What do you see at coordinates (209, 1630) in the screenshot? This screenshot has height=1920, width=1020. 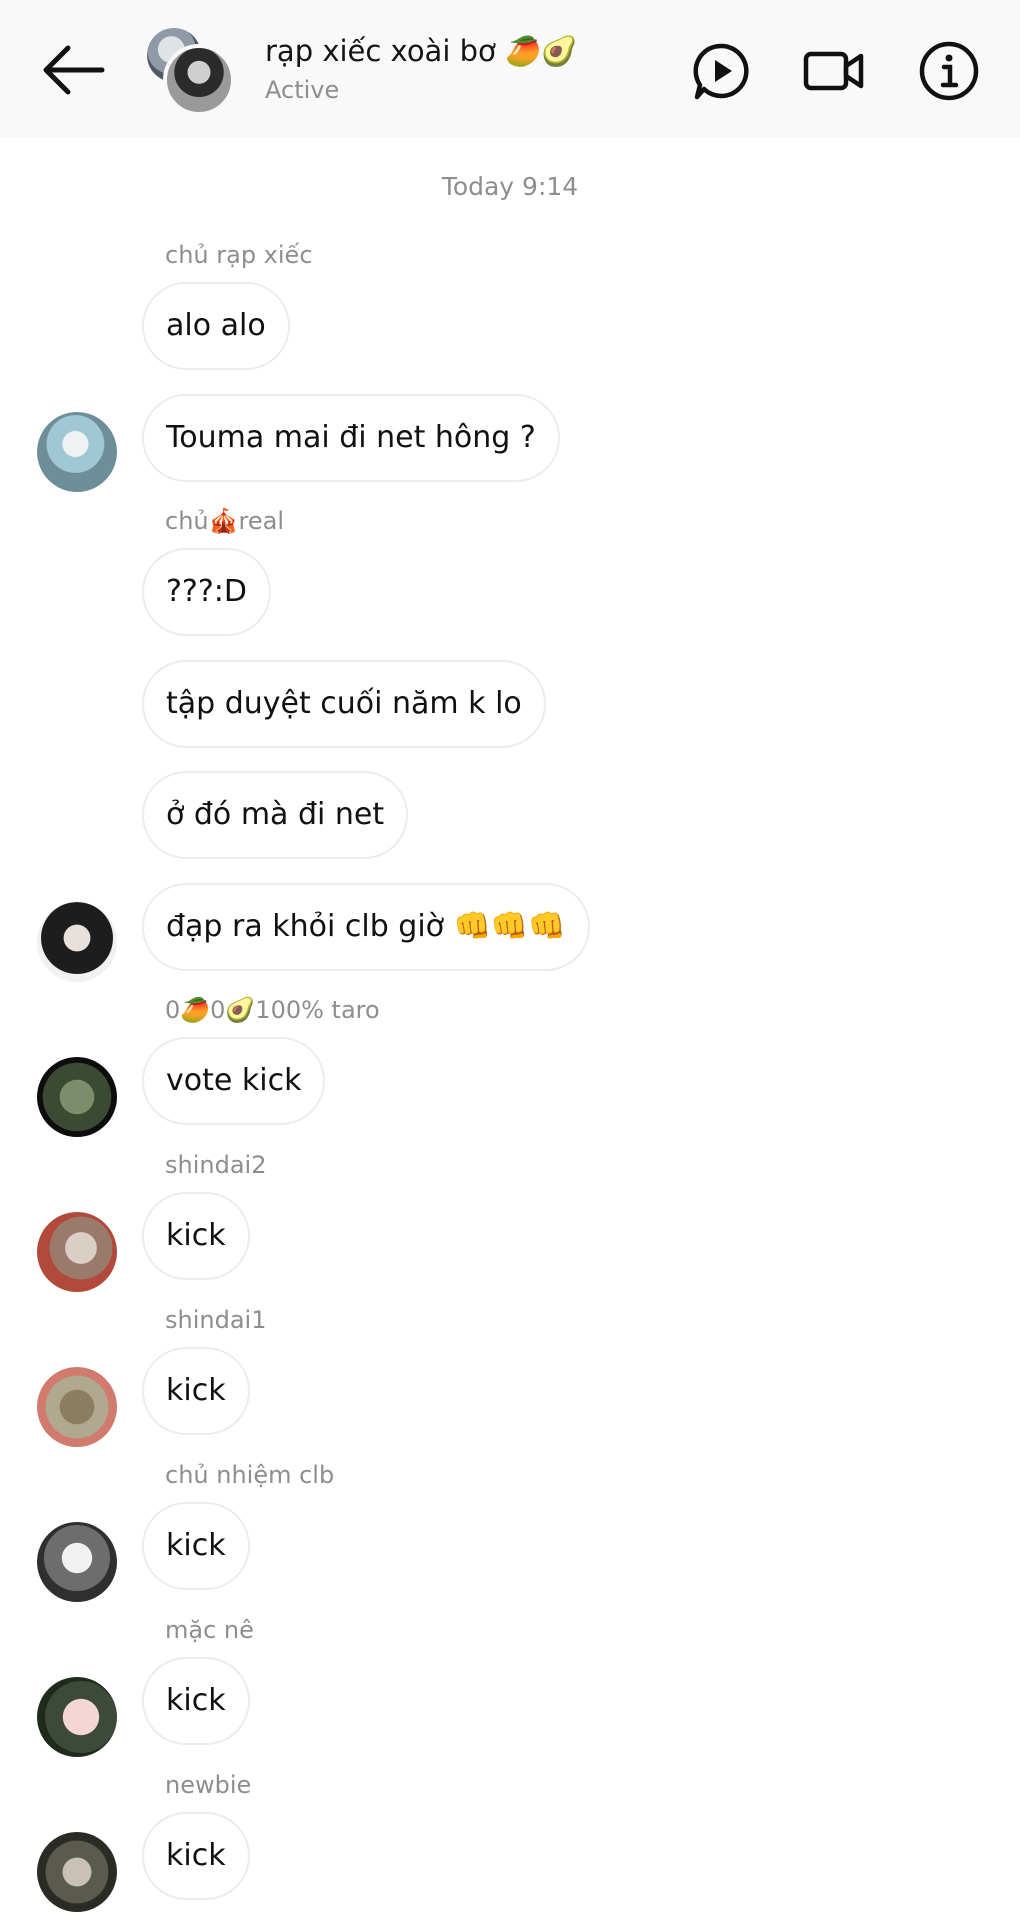 I see `sender-name: mặc nê` at bounding box center [209, 1630].